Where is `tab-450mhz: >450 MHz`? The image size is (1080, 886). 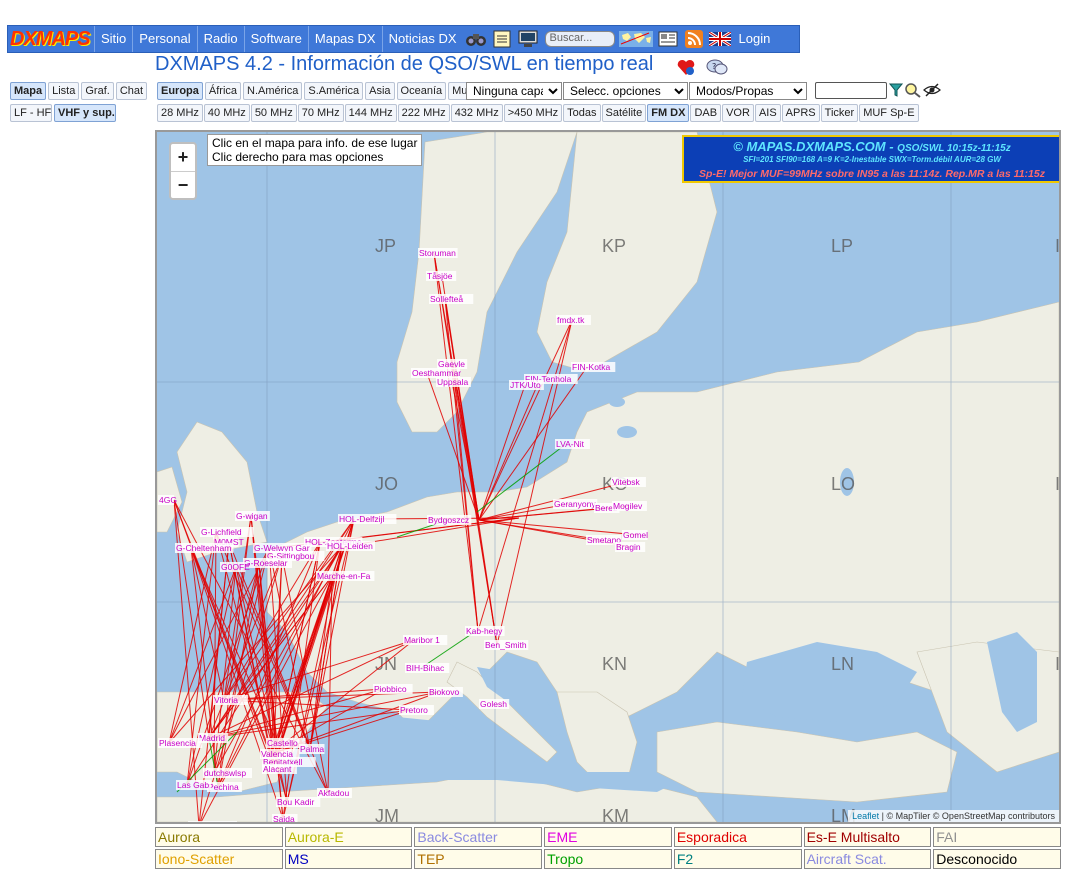 tab-450mhz: >450 MHz is located at coordinates (533, 113).